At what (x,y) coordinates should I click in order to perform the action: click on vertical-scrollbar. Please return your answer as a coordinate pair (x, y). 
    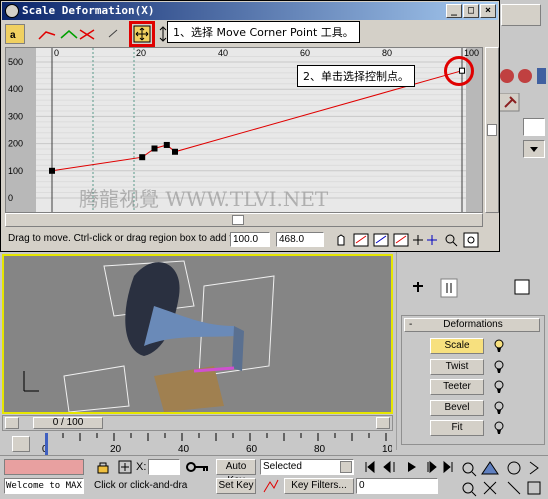
    Looking at the image, I should click on (492, 130).